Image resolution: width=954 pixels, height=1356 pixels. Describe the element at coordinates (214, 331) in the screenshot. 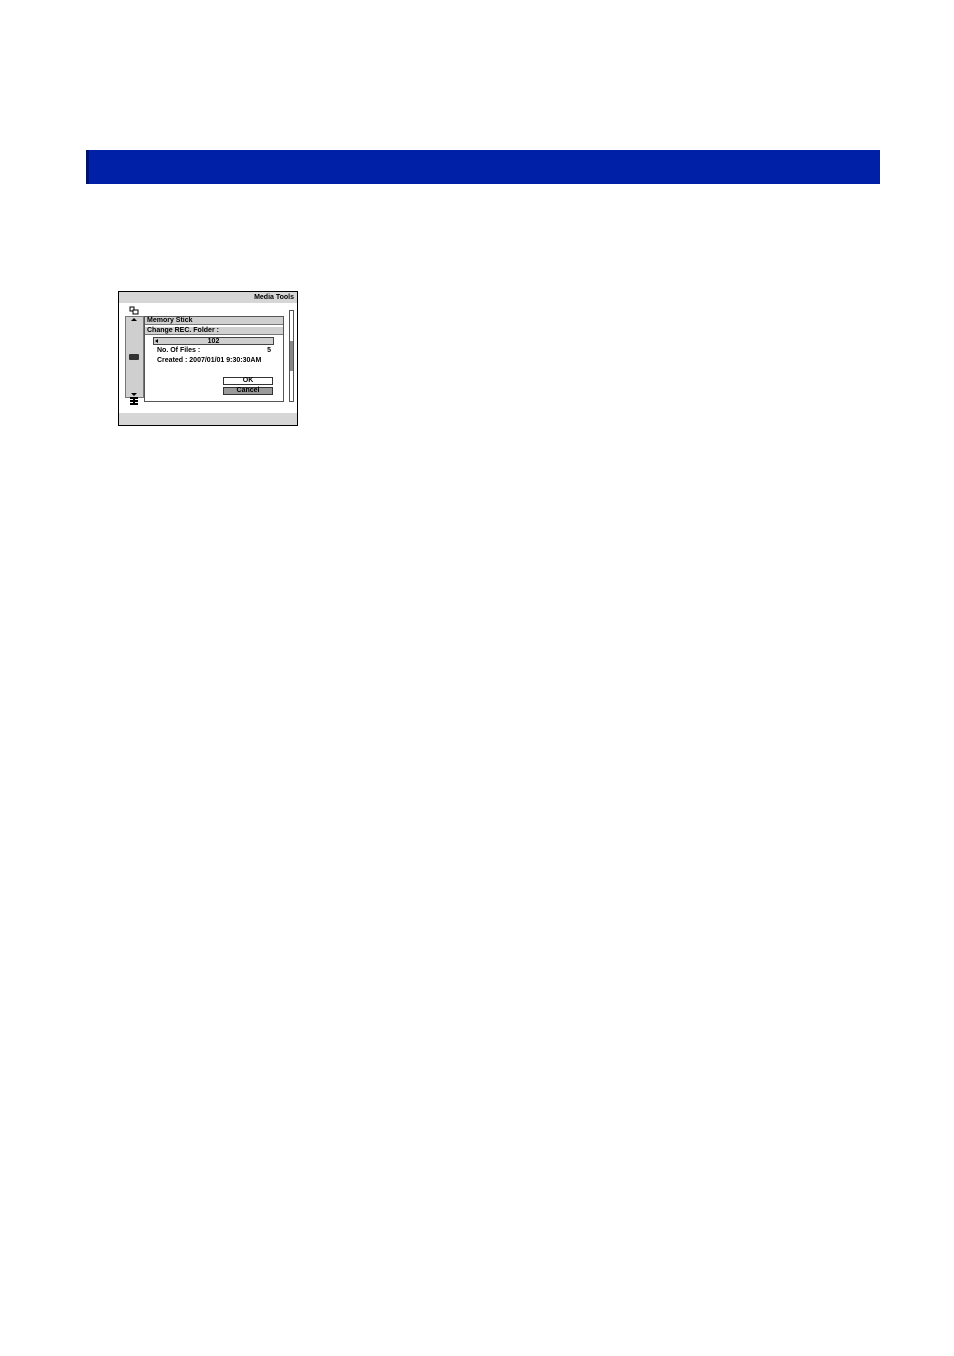

I see `dialog-heading: Change REC. Folder :` at that location.